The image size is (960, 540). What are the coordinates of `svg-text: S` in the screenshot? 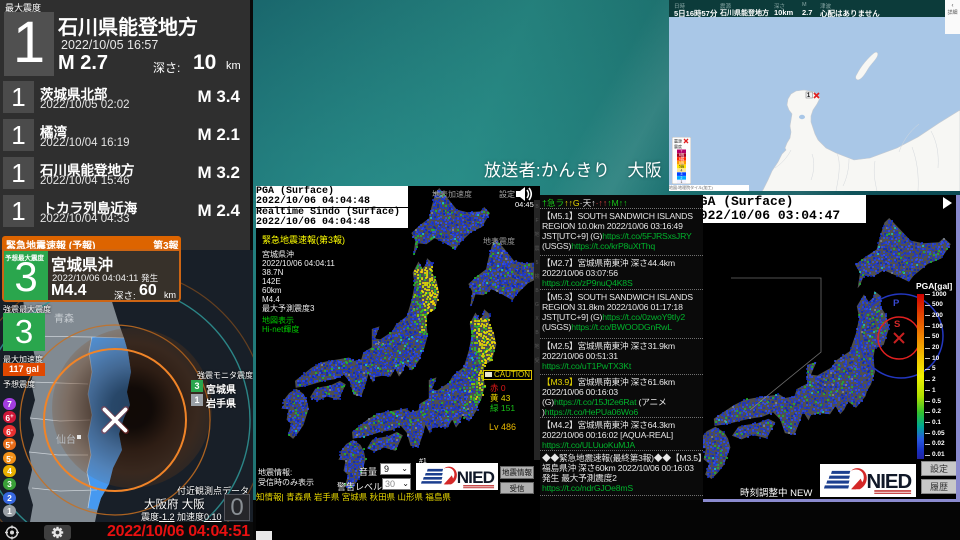 It's located at (897, 324).